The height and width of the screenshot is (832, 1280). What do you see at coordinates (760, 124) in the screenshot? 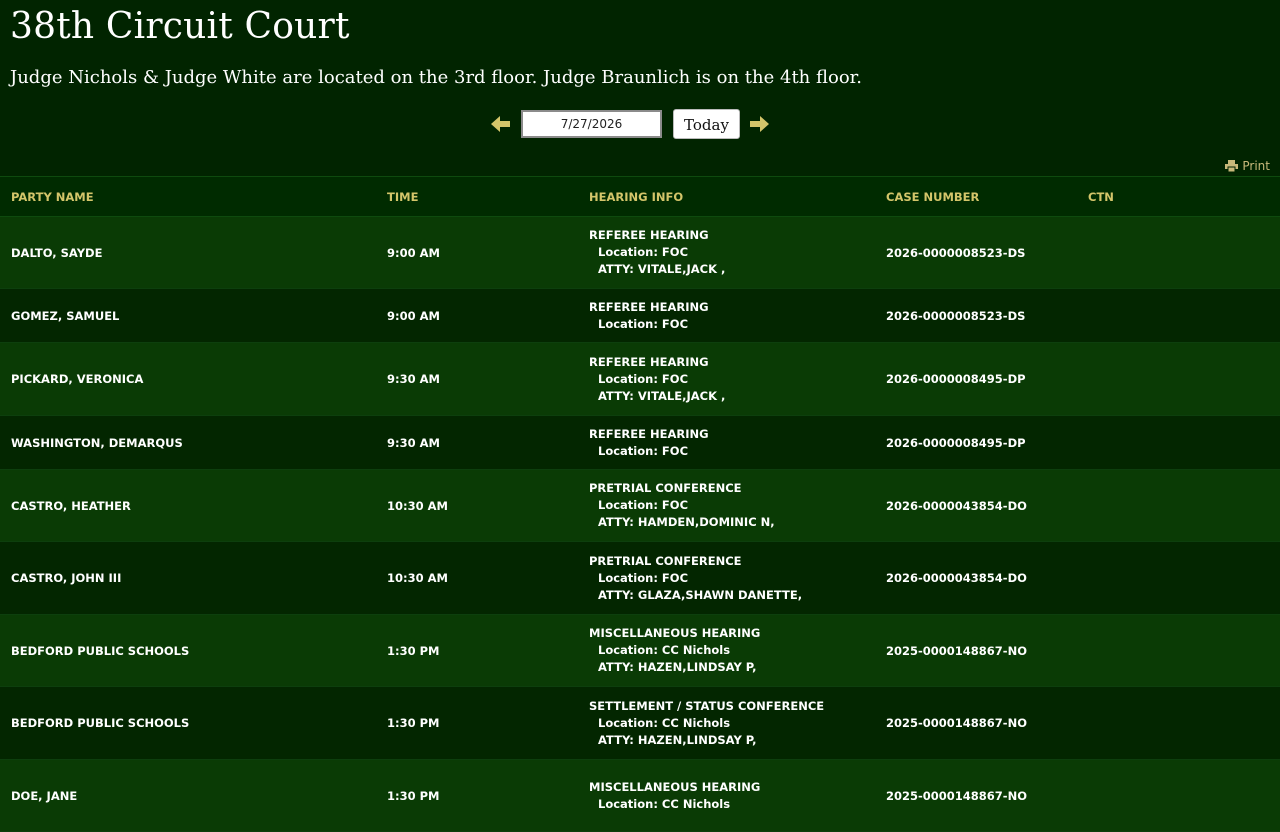
I see `arrow-right-icon` at bounding box center [760, 124].